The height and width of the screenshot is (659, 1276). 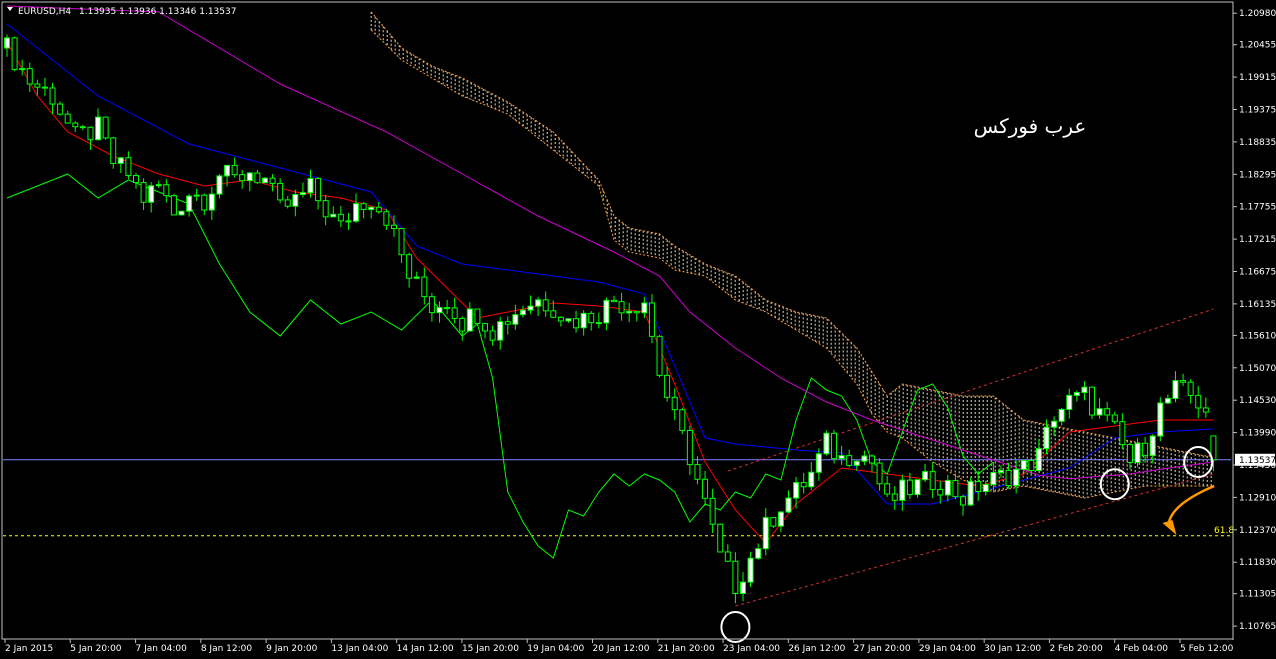 What do you see at coordinates (1257, 498) in the screenshot?
I see `y-tick-label: 1.12910` at bounding box center [1257, 498].